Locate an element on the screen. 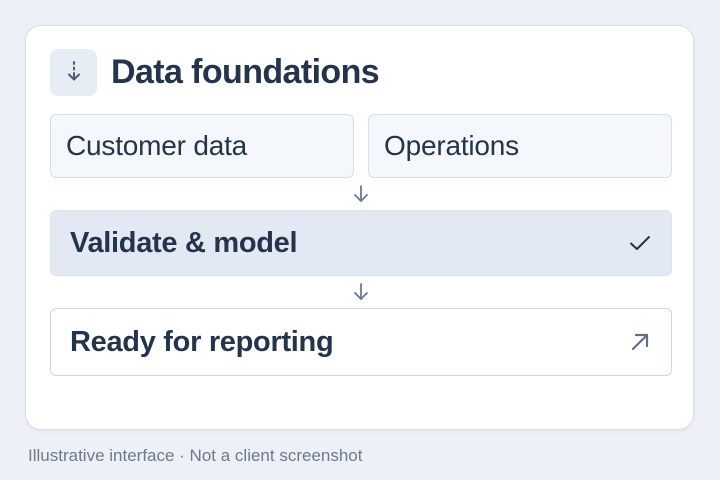 This screenshot has height=480, width=720. step-label: Validate & model is located at coordinates (184, 242).